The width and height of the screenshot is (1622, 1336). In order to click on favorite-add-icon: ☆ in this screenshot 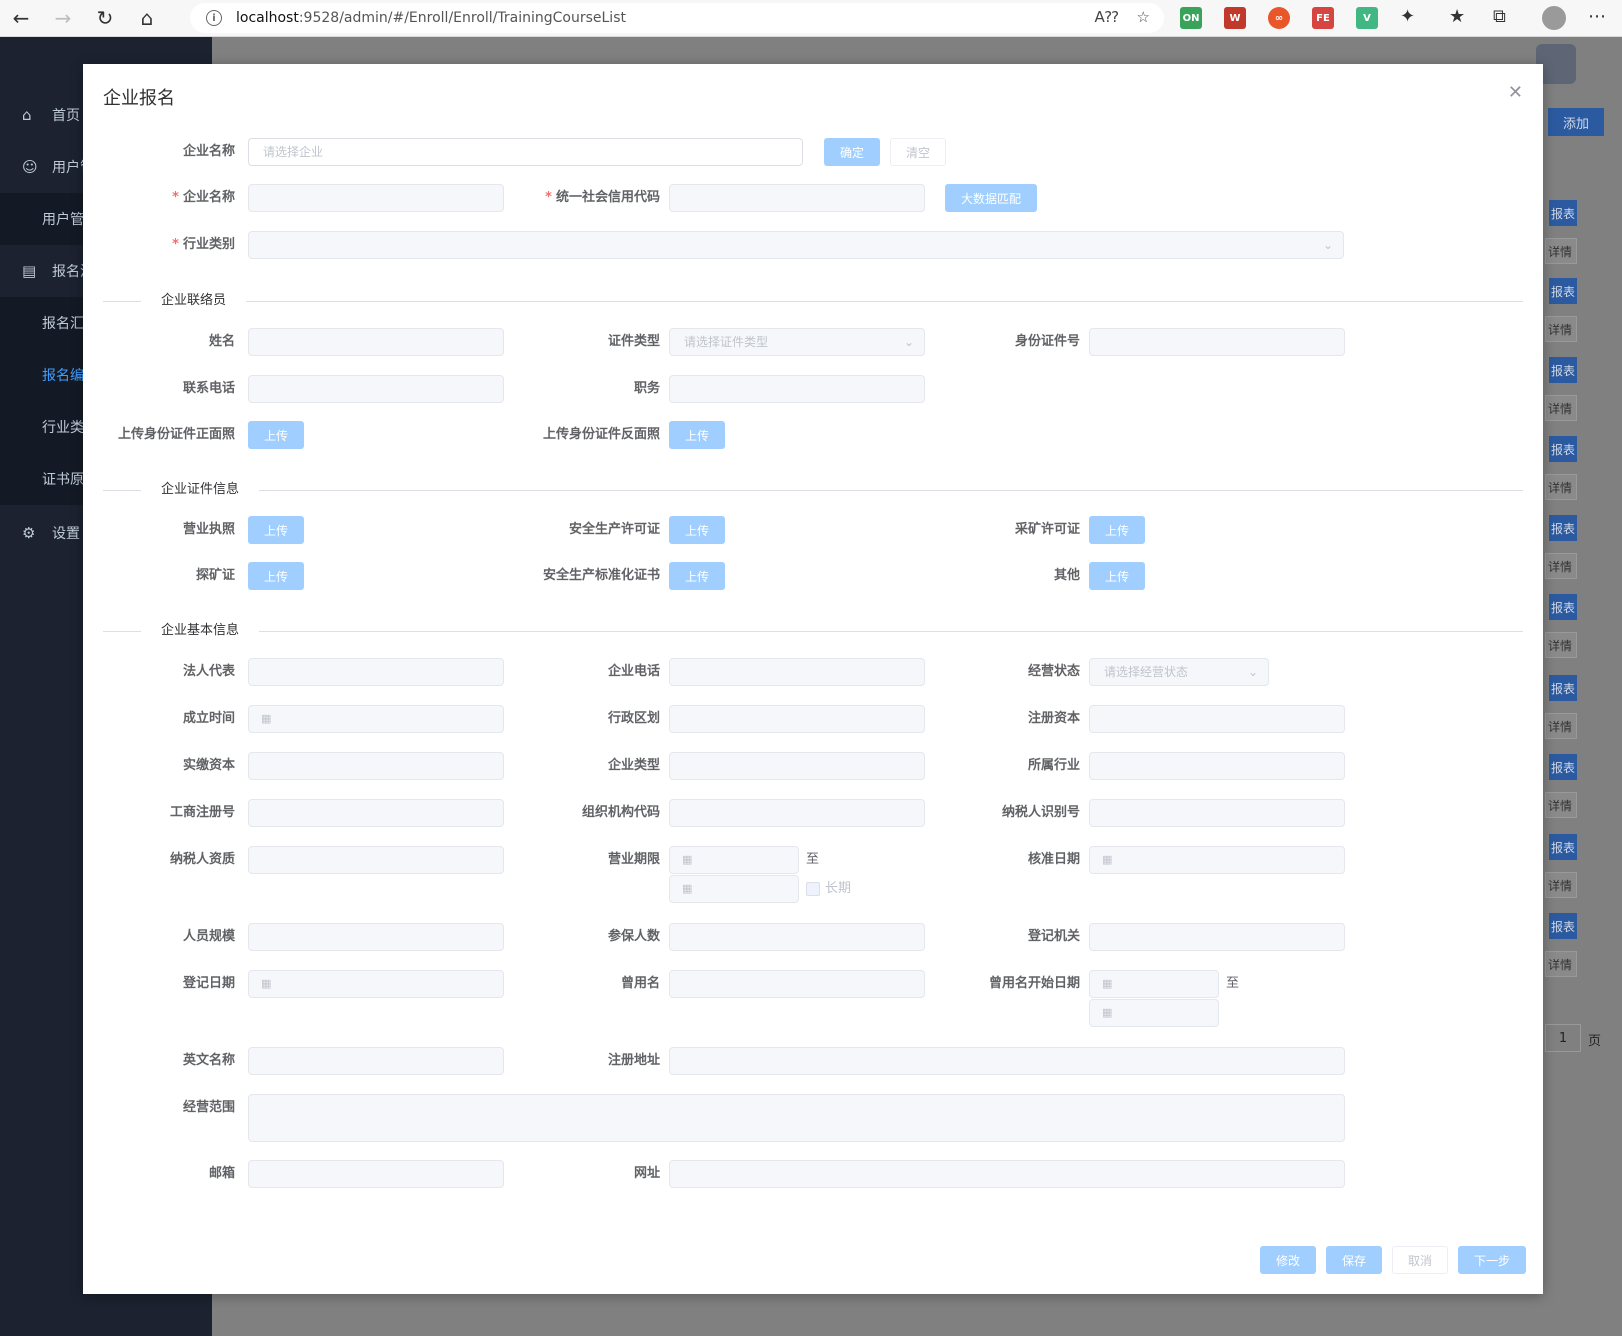, I will do `click(1143, 17)`.